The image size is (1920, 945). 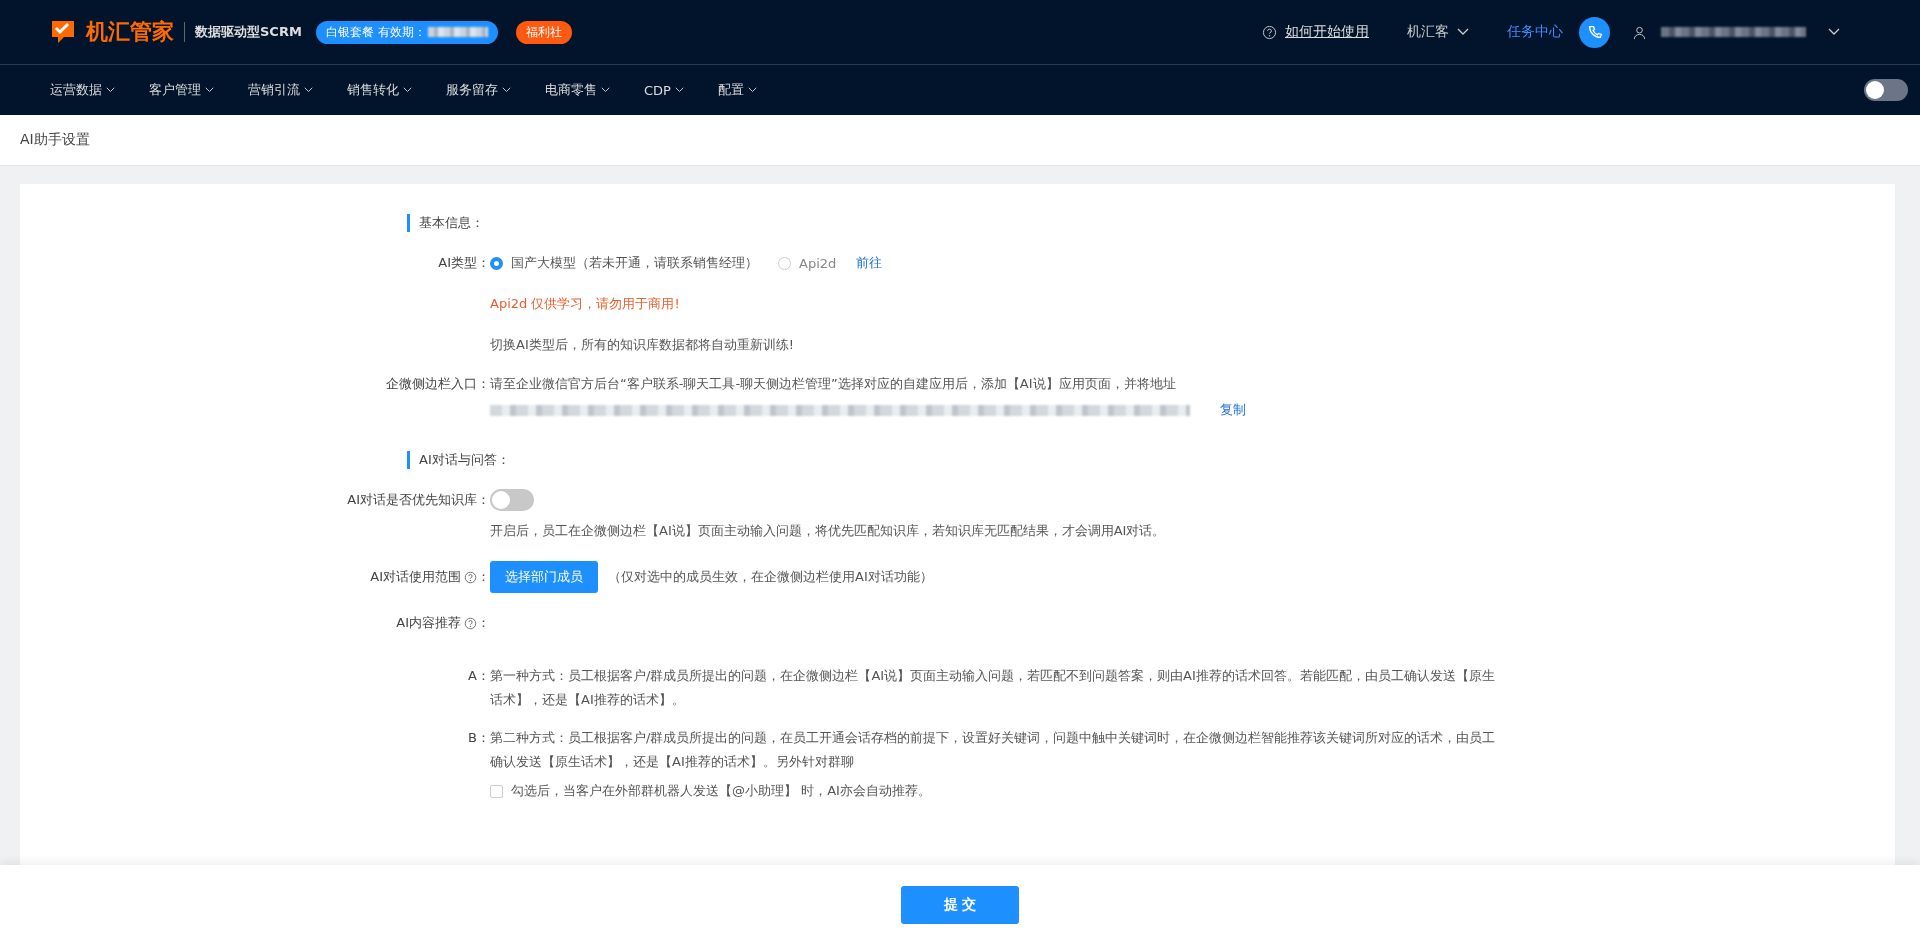 I want to click on priority-toggle, so click(x=512, y=500).